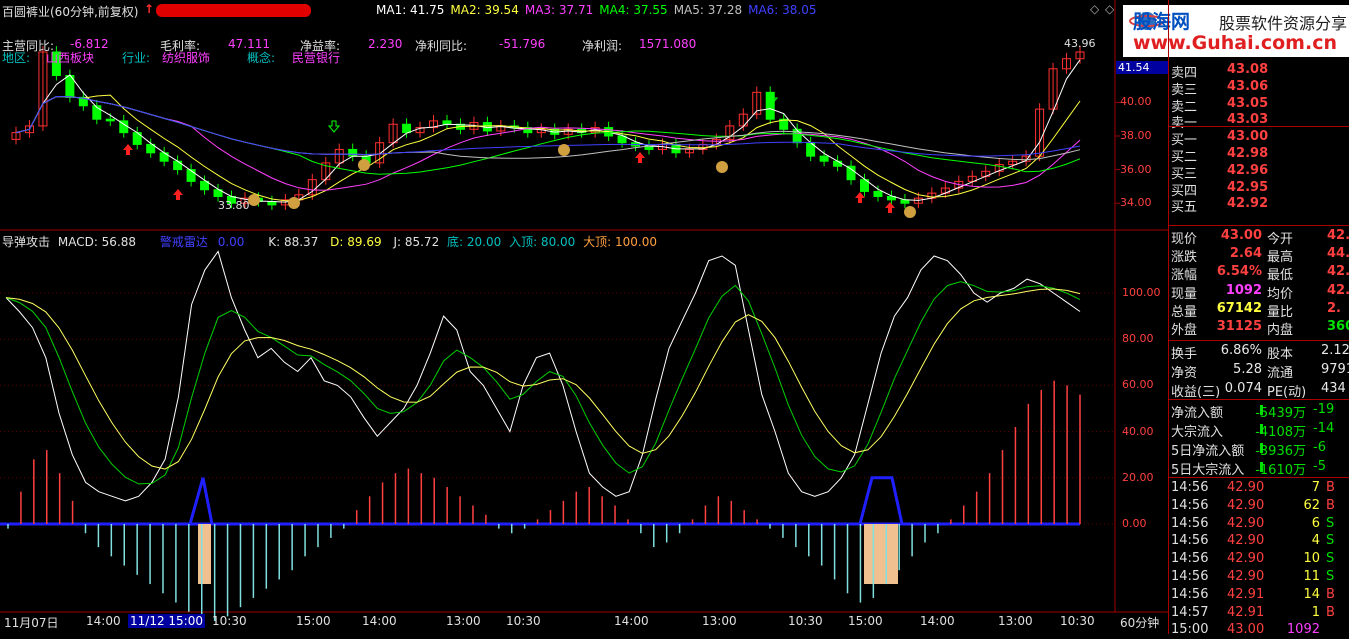 The height and width of the screenshot is (639, 1349). I want to click on order-book-row: 卖四 43.08, so click(1259, 71).